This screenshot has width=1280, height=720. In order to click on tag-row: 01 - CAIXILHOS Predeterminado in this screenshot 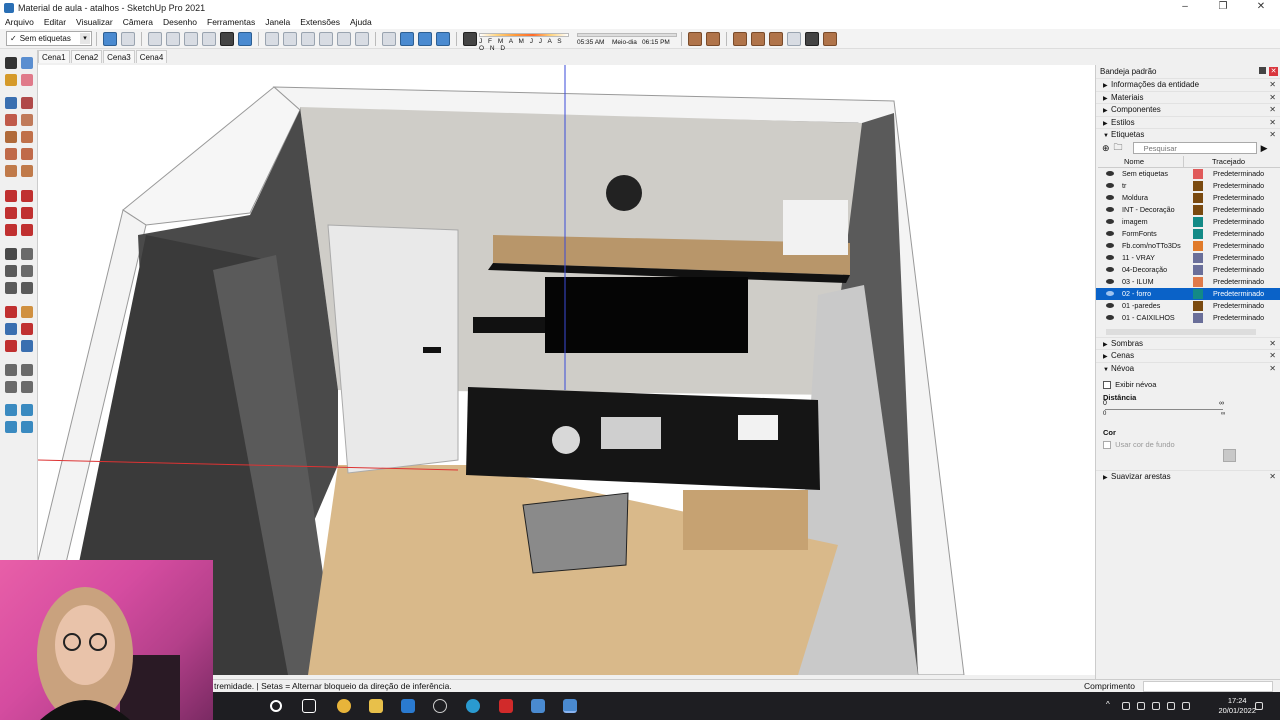, I will do `click(1188, 318)`.